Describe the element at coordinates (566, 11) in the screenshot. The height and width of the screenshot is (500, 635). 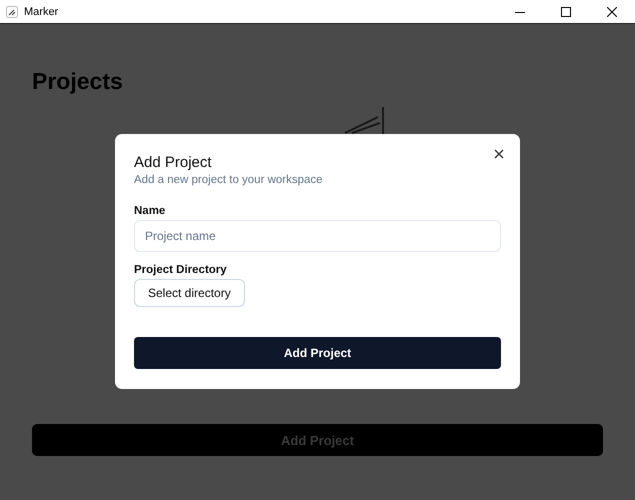
I see `maximize-icon` at that location.